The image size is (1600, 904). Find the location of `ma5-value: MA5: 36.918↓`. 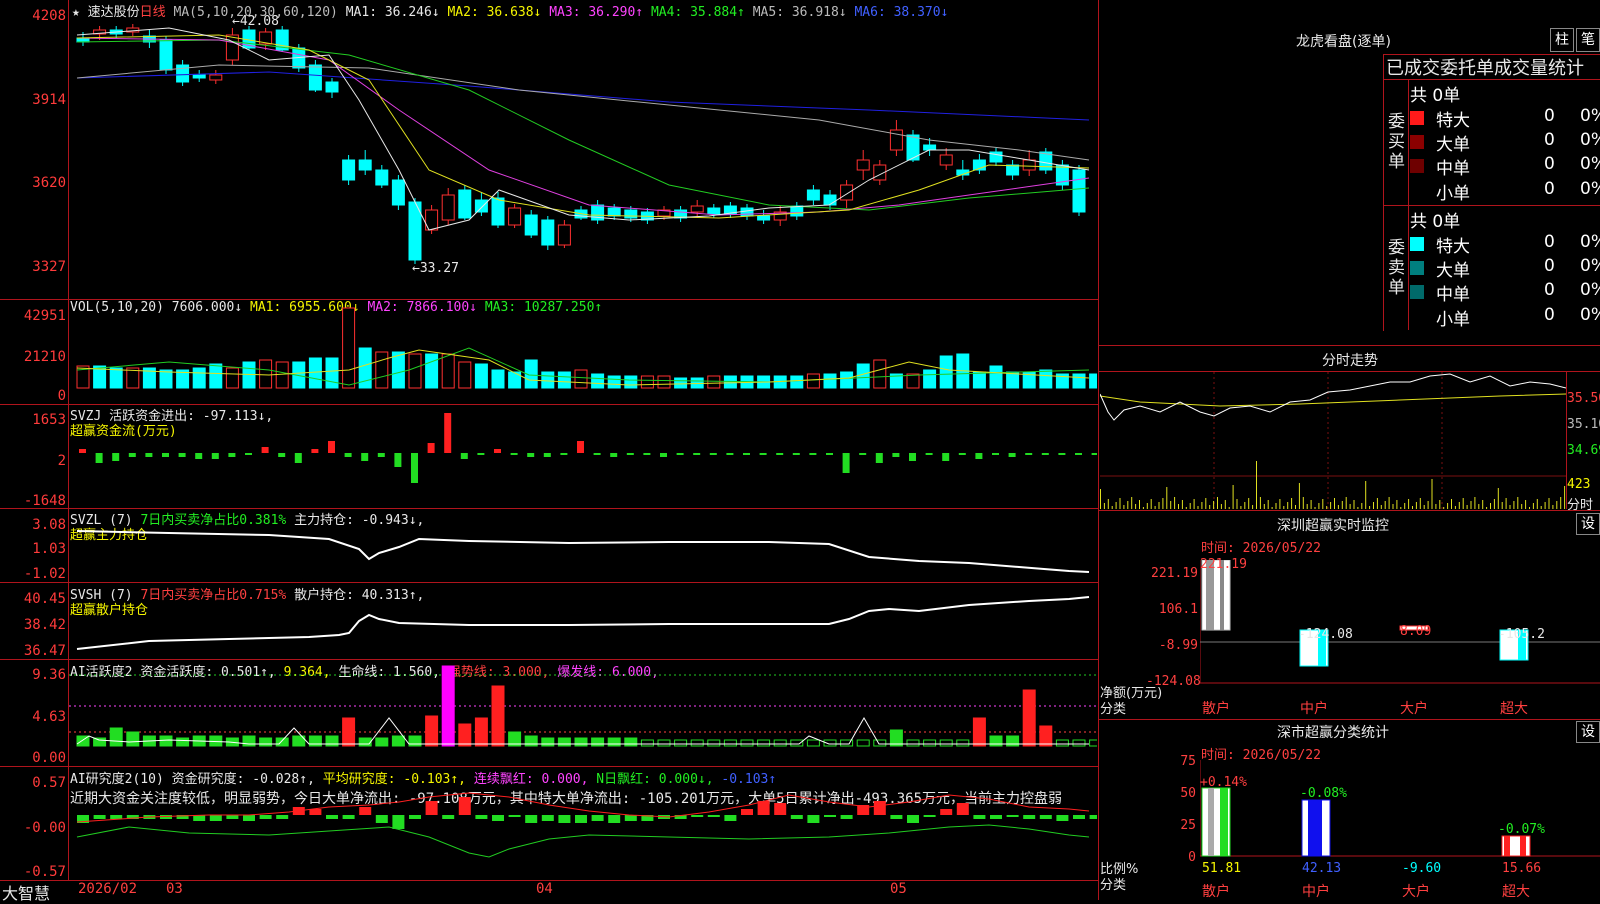

ma5-value: MA5: 36.918↓ is located at coordinates (799, 12).